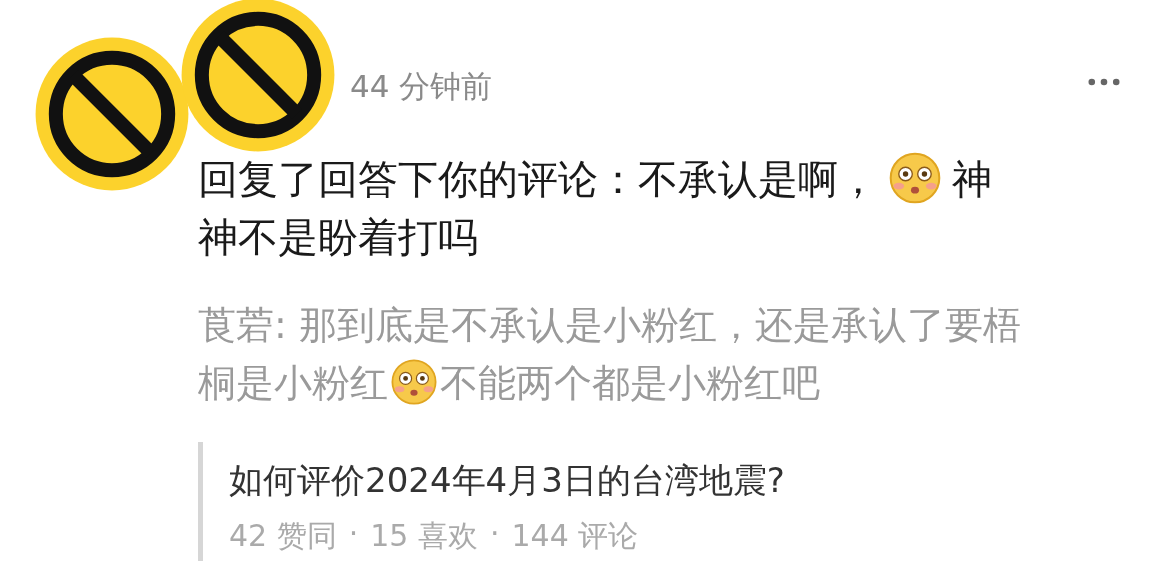  I want to click on comment-text: 回复了回答下你的评论：不承认是啊，, so click(538, 179).